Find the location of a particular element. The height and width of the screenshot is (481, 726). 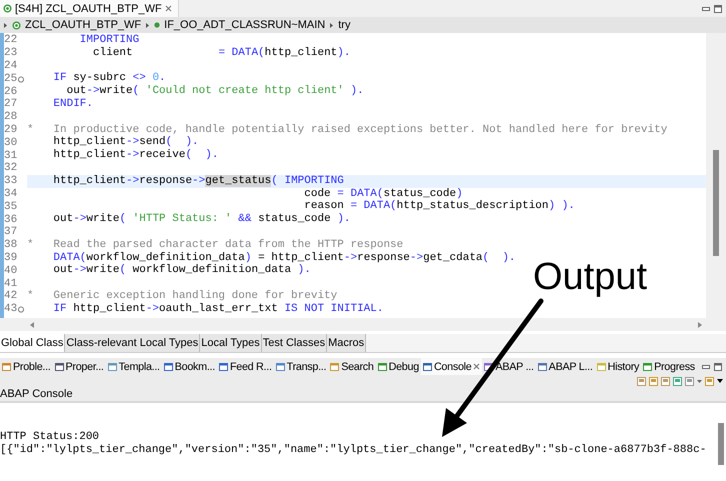

view-tab: Console is located at coordinates (451, 366).